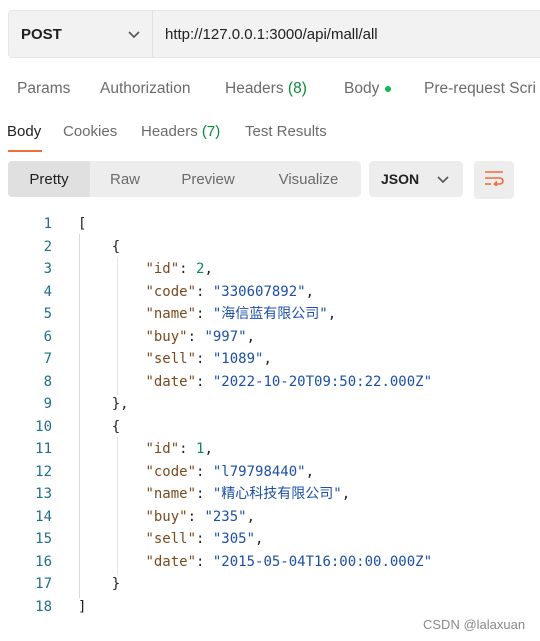  I want to click on watermark: CSDN @lalaxuan, so click(474, 624).